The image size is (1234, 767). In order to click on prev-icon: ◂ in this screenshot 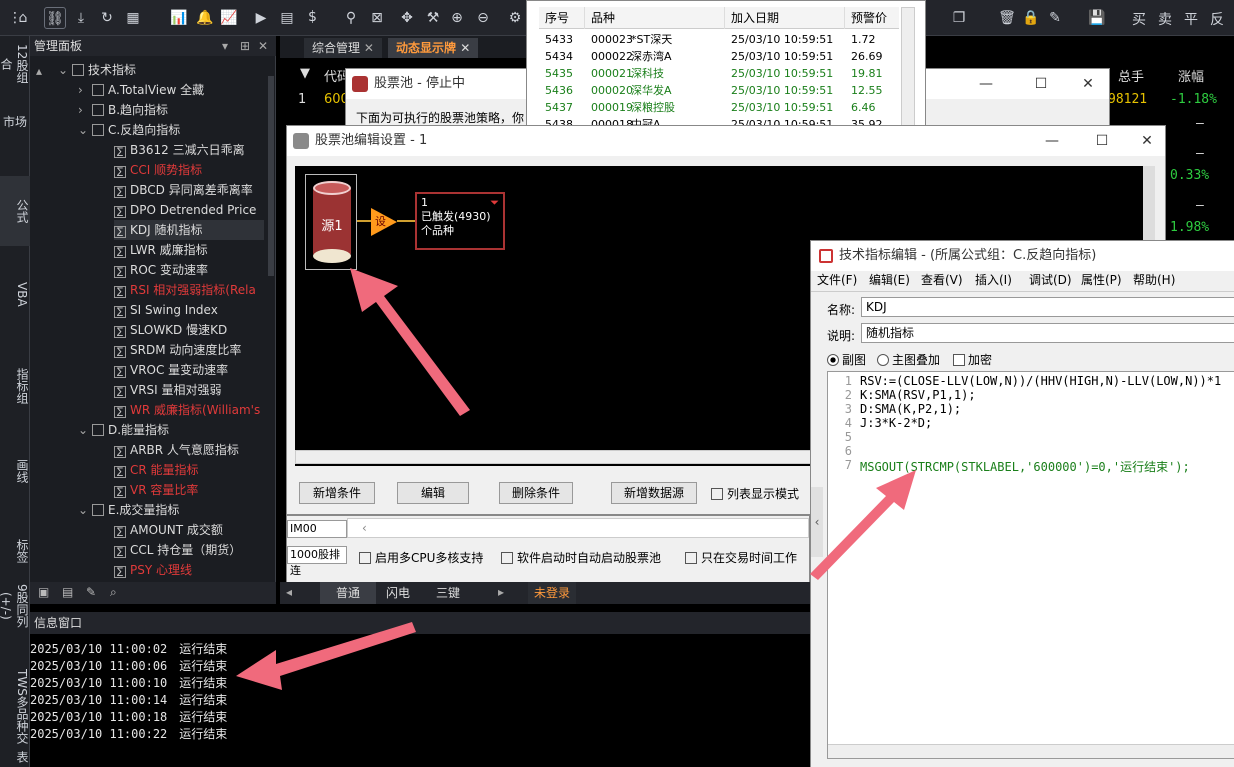, I will do `click(289, 592)`.